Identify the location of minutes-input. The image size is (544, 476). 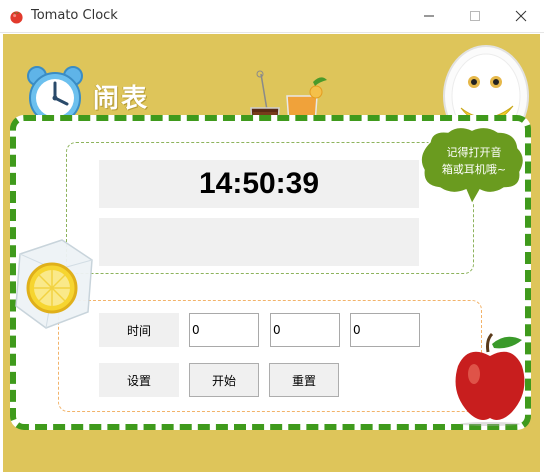
(305, 330).